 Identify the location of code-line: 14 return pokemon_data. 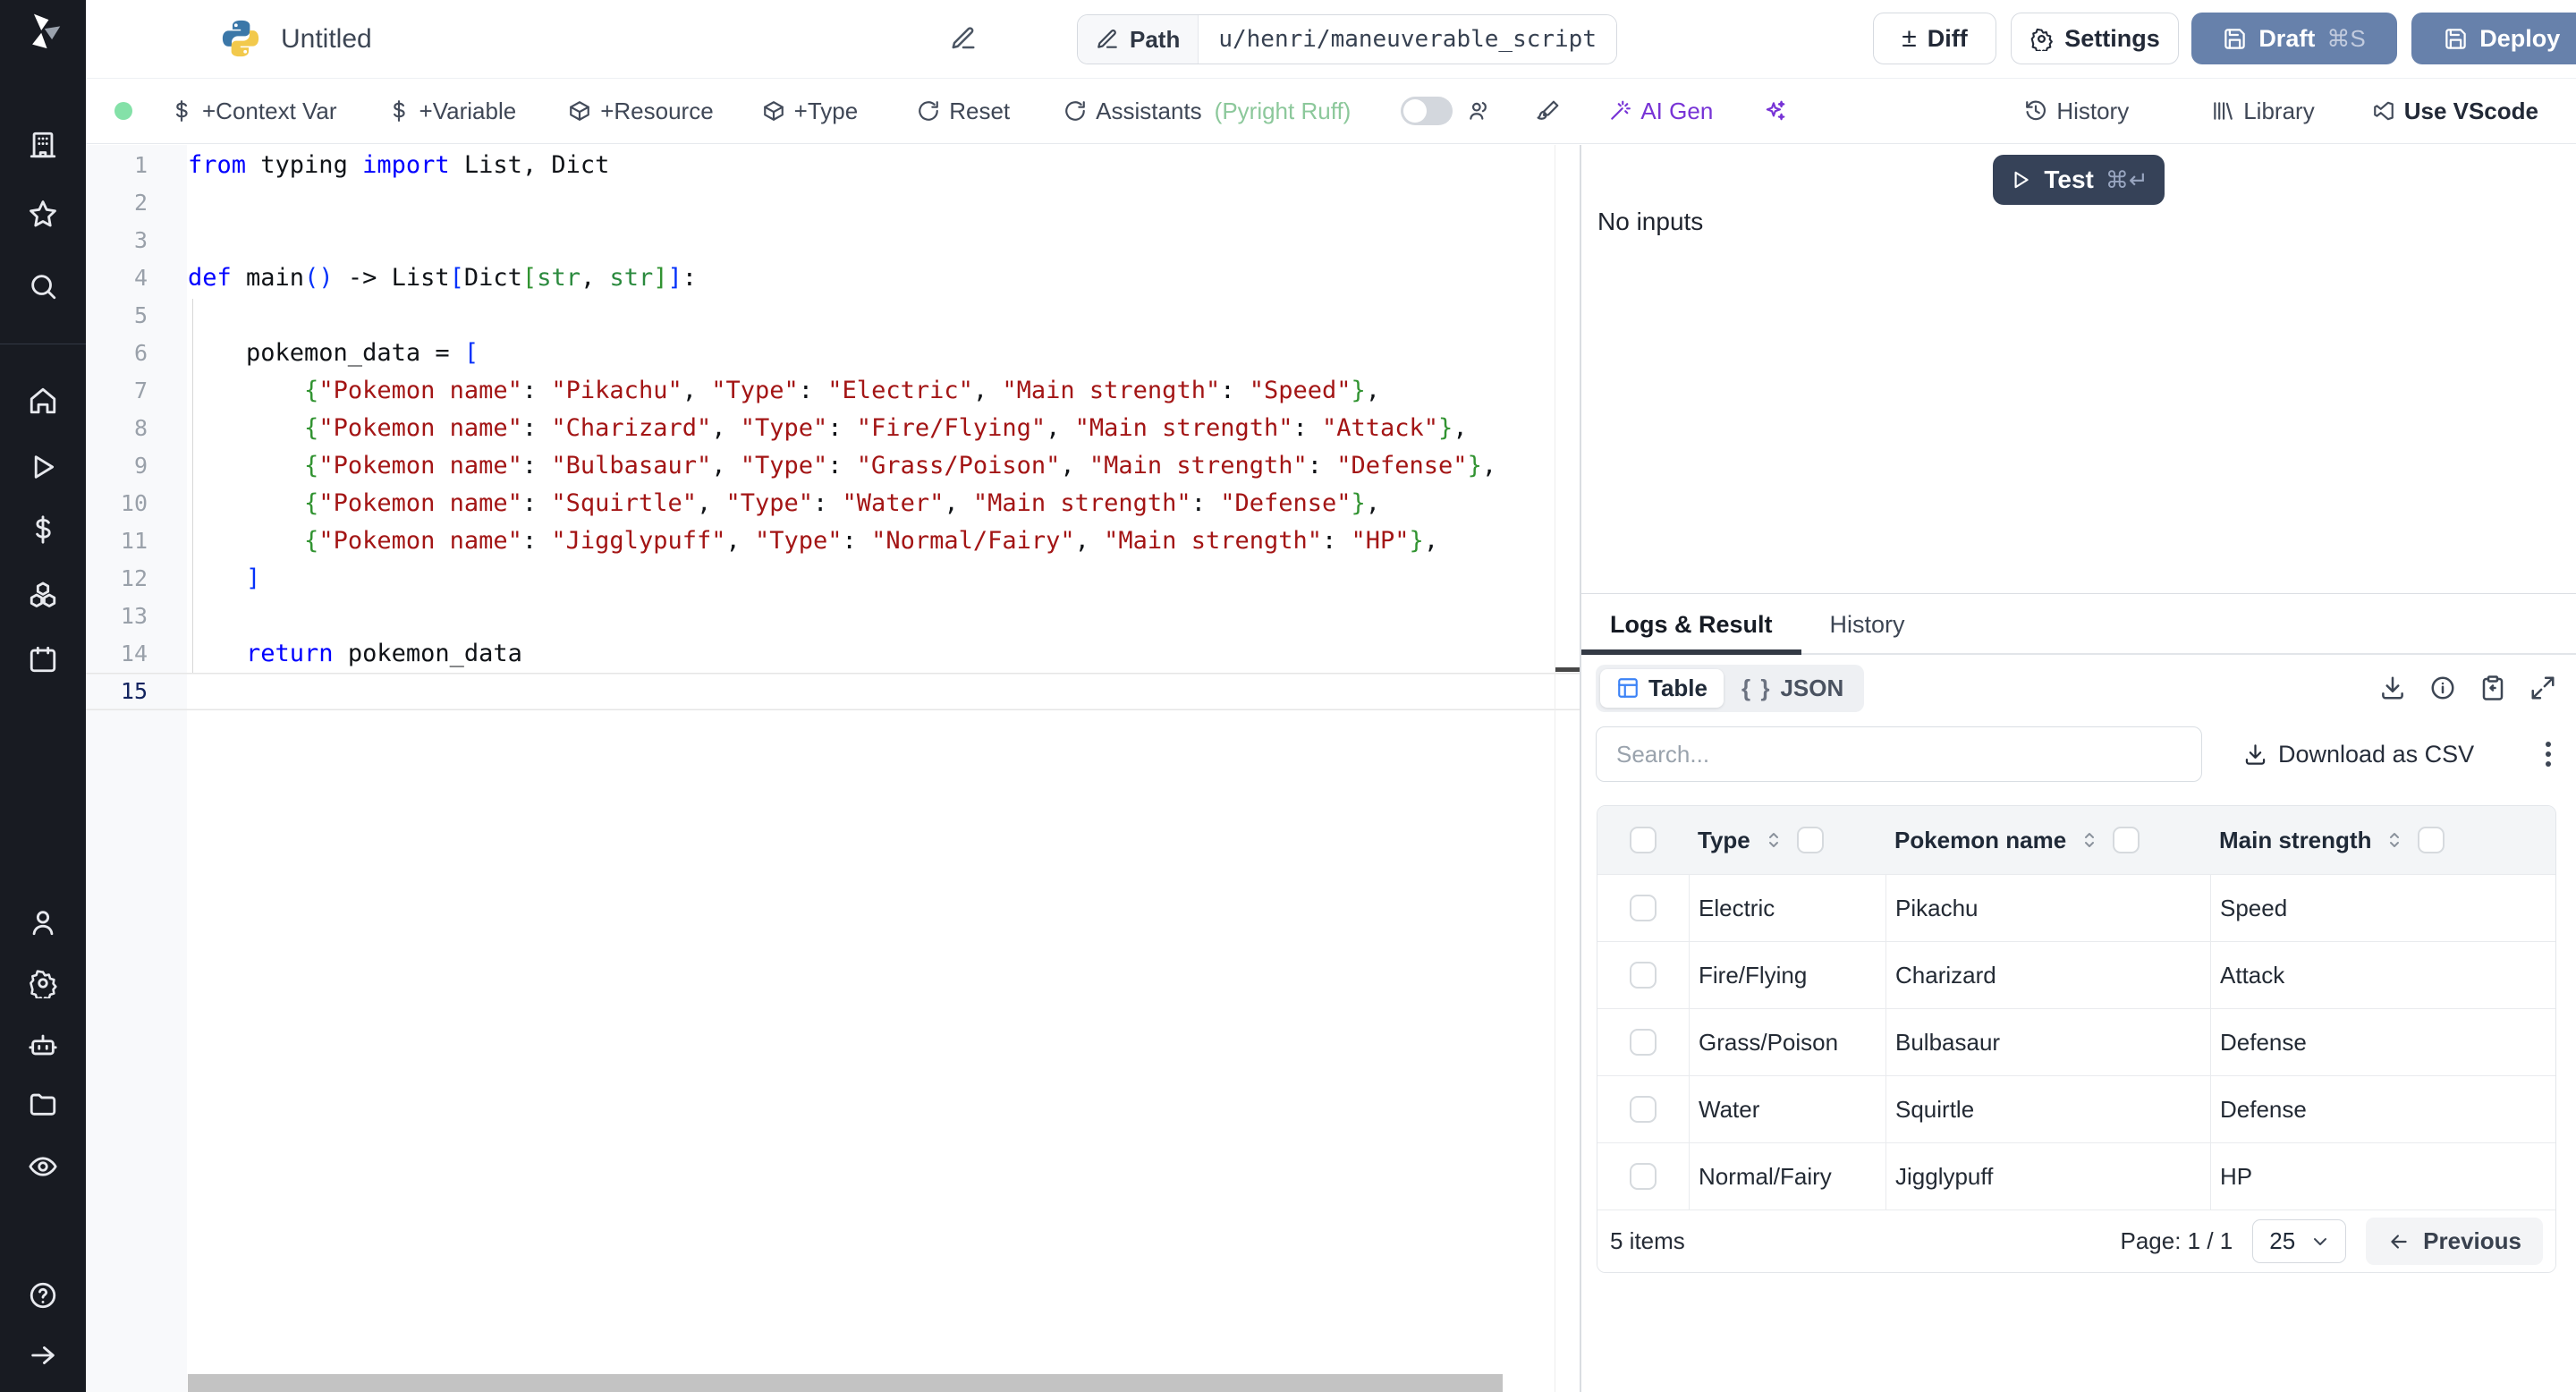
(833, 654).